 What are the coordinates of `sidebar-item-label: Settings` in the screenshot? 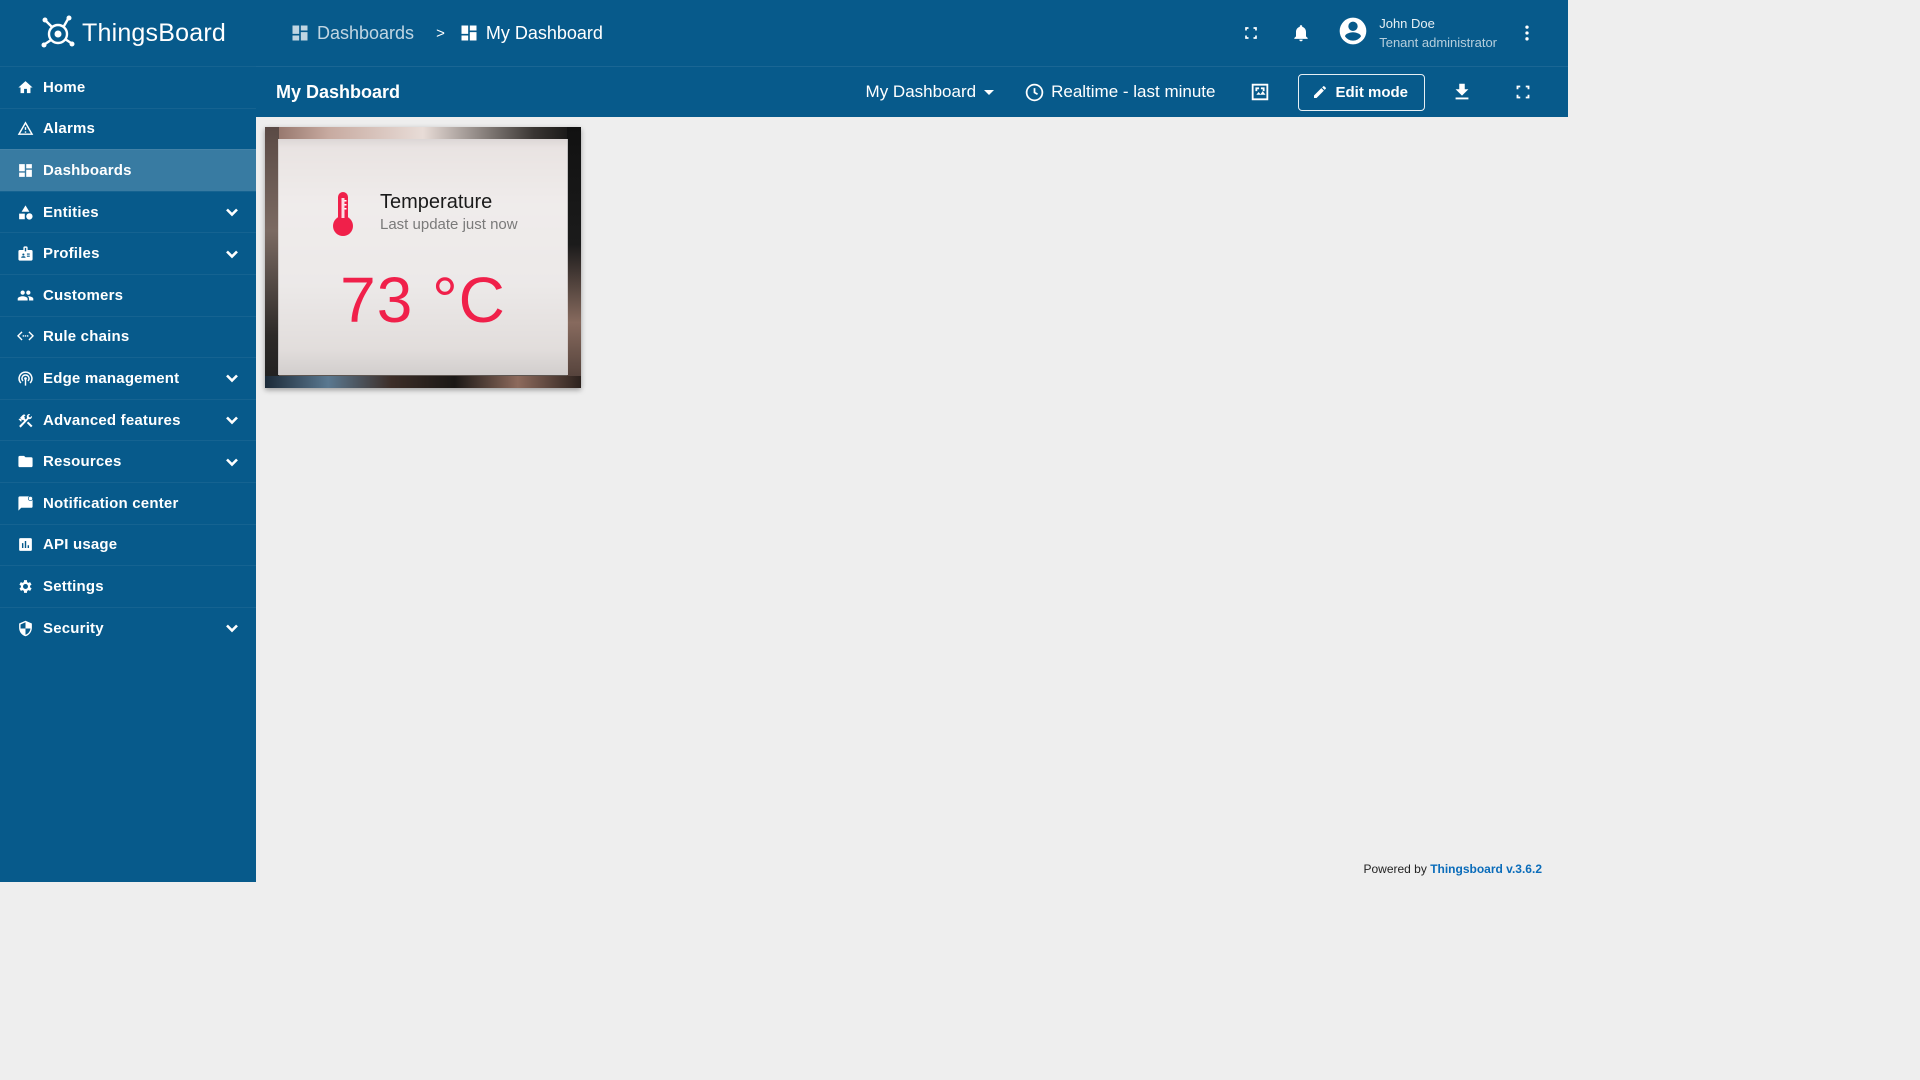 It's located at (73, 586).